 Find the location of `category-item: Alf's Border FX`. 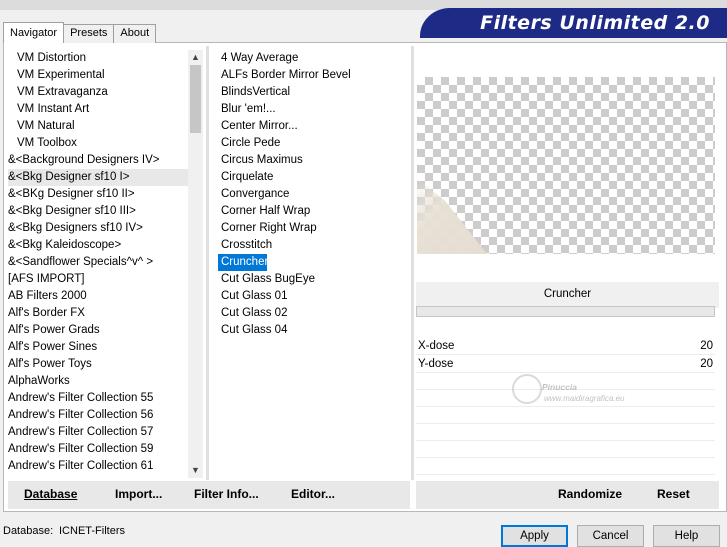

category-item: Alf's Border FX is located at coordinates (98, 313).